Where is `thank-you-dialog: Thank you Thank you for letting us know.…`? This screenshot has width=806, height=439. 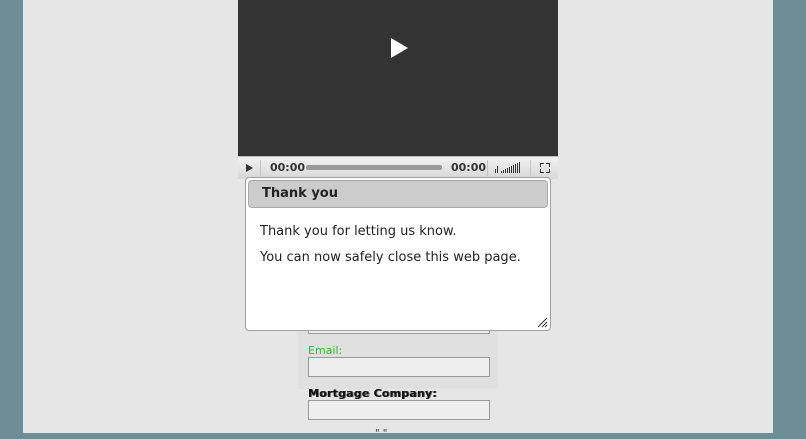
thank-you-dialog: Thank you Thank you for letting us know.… is located at coordinates (398, 254).